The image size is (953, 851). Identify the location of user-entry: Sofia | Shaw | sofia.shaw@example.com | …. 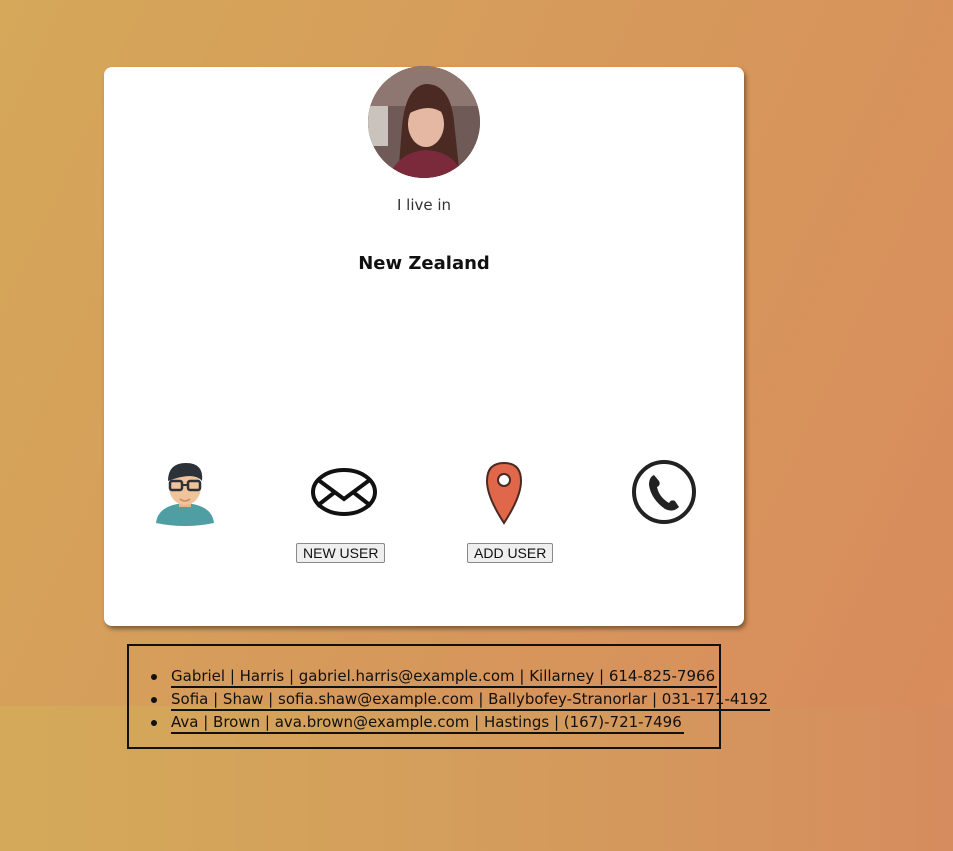
(471, 699).